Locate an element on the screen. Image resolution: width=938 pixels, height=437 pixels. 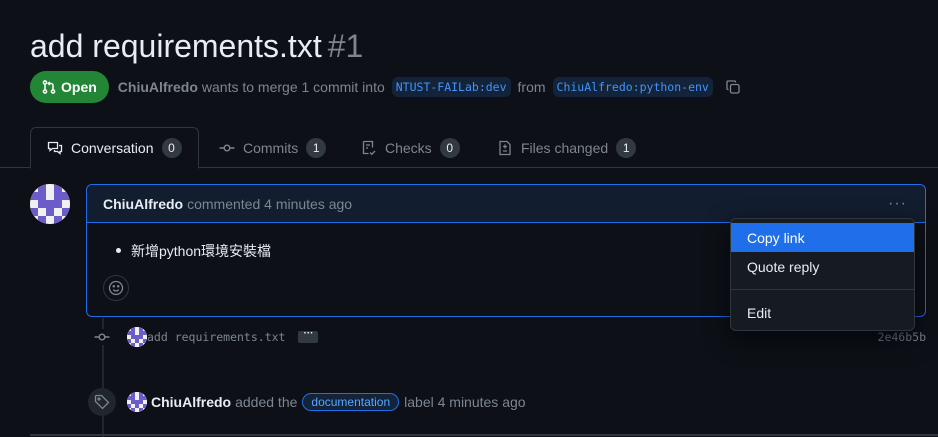
event-post-text: label 4 minutes ago is located at coordinates (465, 402).